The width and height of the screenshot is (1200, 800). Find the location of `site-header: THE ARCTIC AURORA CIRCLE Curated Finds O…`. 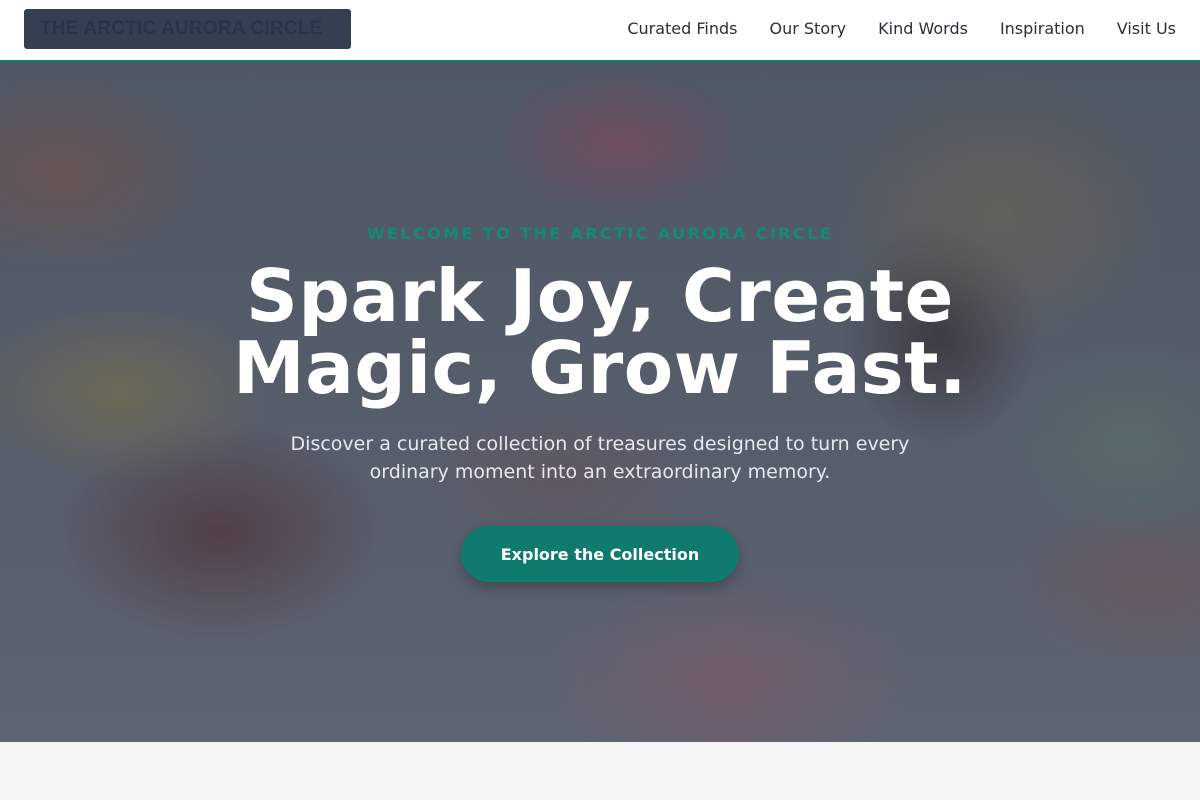

site-header: THE ARCTIC AURORA CIRCLE Curated Finds O… is located at coordinates (600, 31).